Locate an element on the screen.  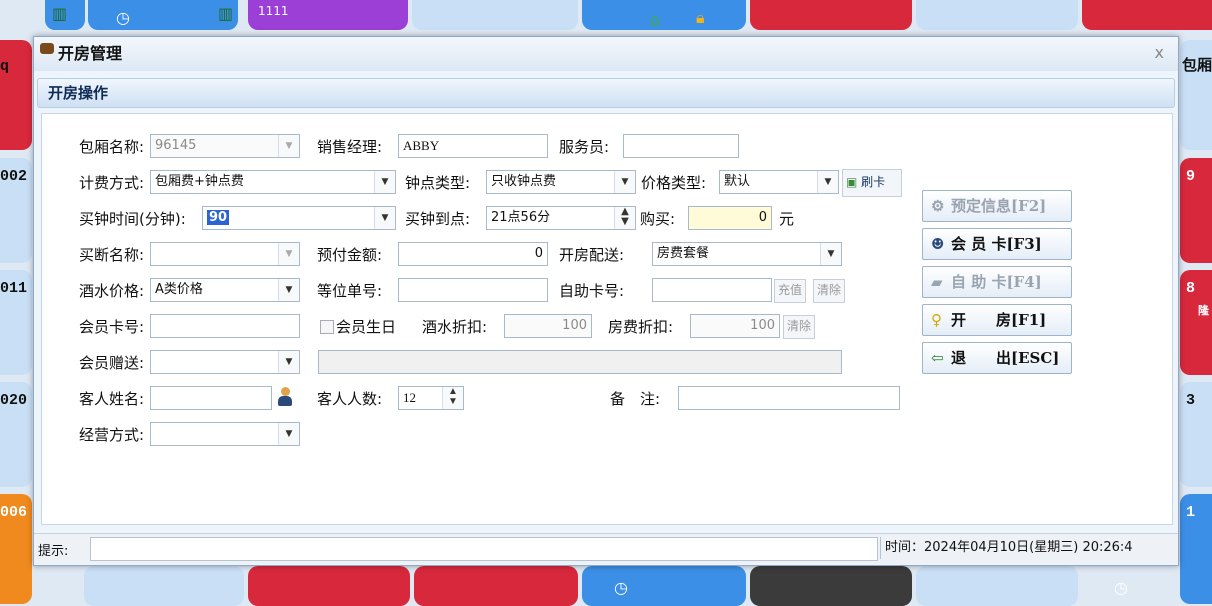
card-icon: ▰ is located at coordinates (937, 282).